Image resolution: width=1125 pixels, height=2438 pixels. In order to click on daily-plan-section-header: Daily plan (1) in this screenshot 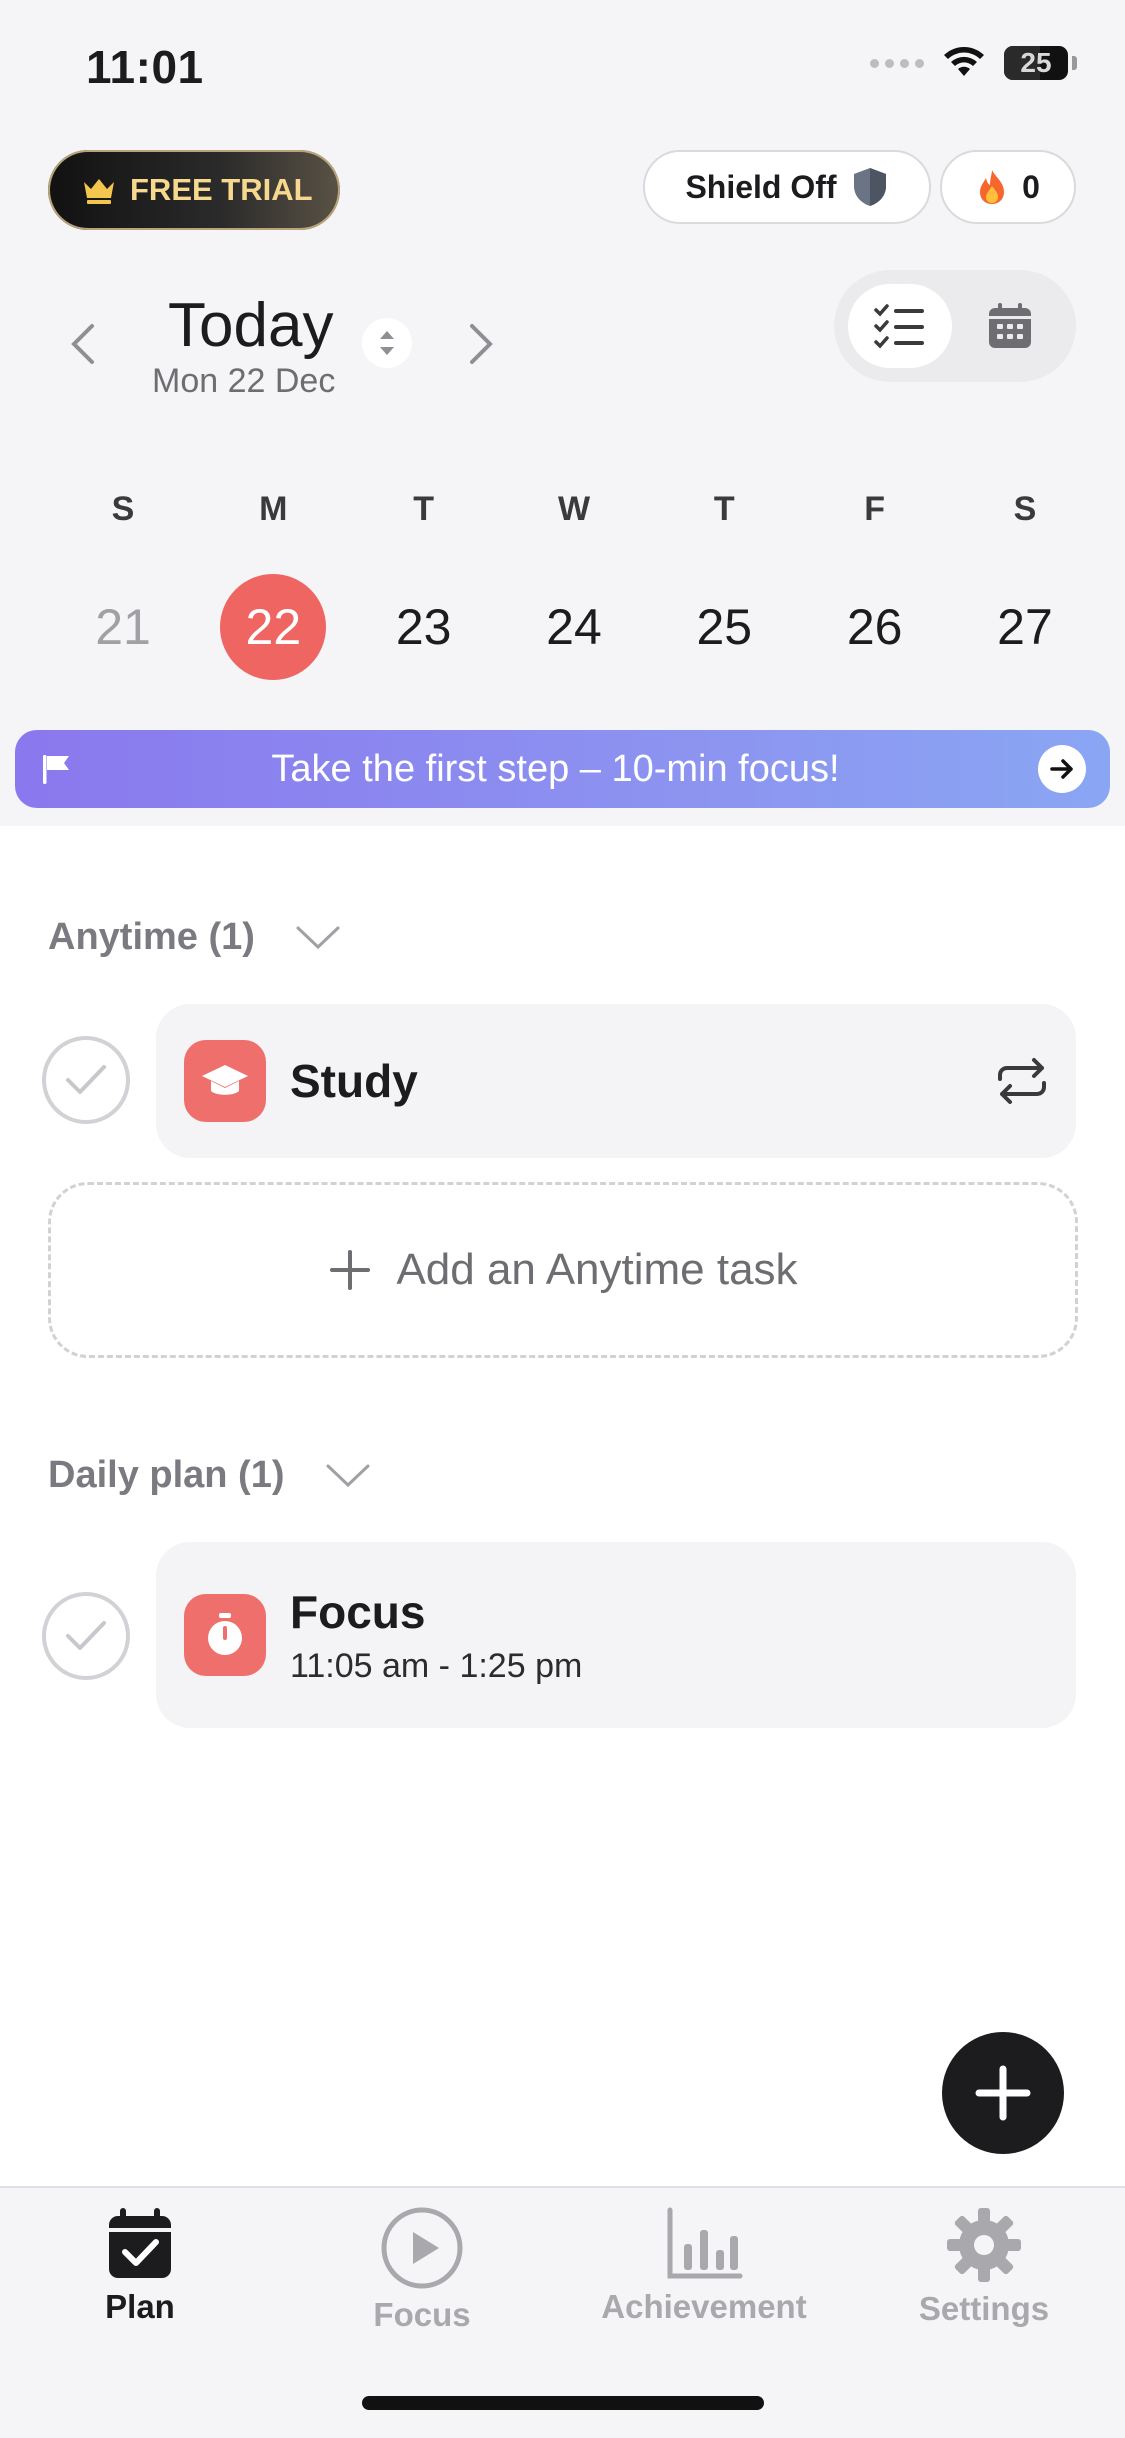, I will do `click(209, 1475)`.